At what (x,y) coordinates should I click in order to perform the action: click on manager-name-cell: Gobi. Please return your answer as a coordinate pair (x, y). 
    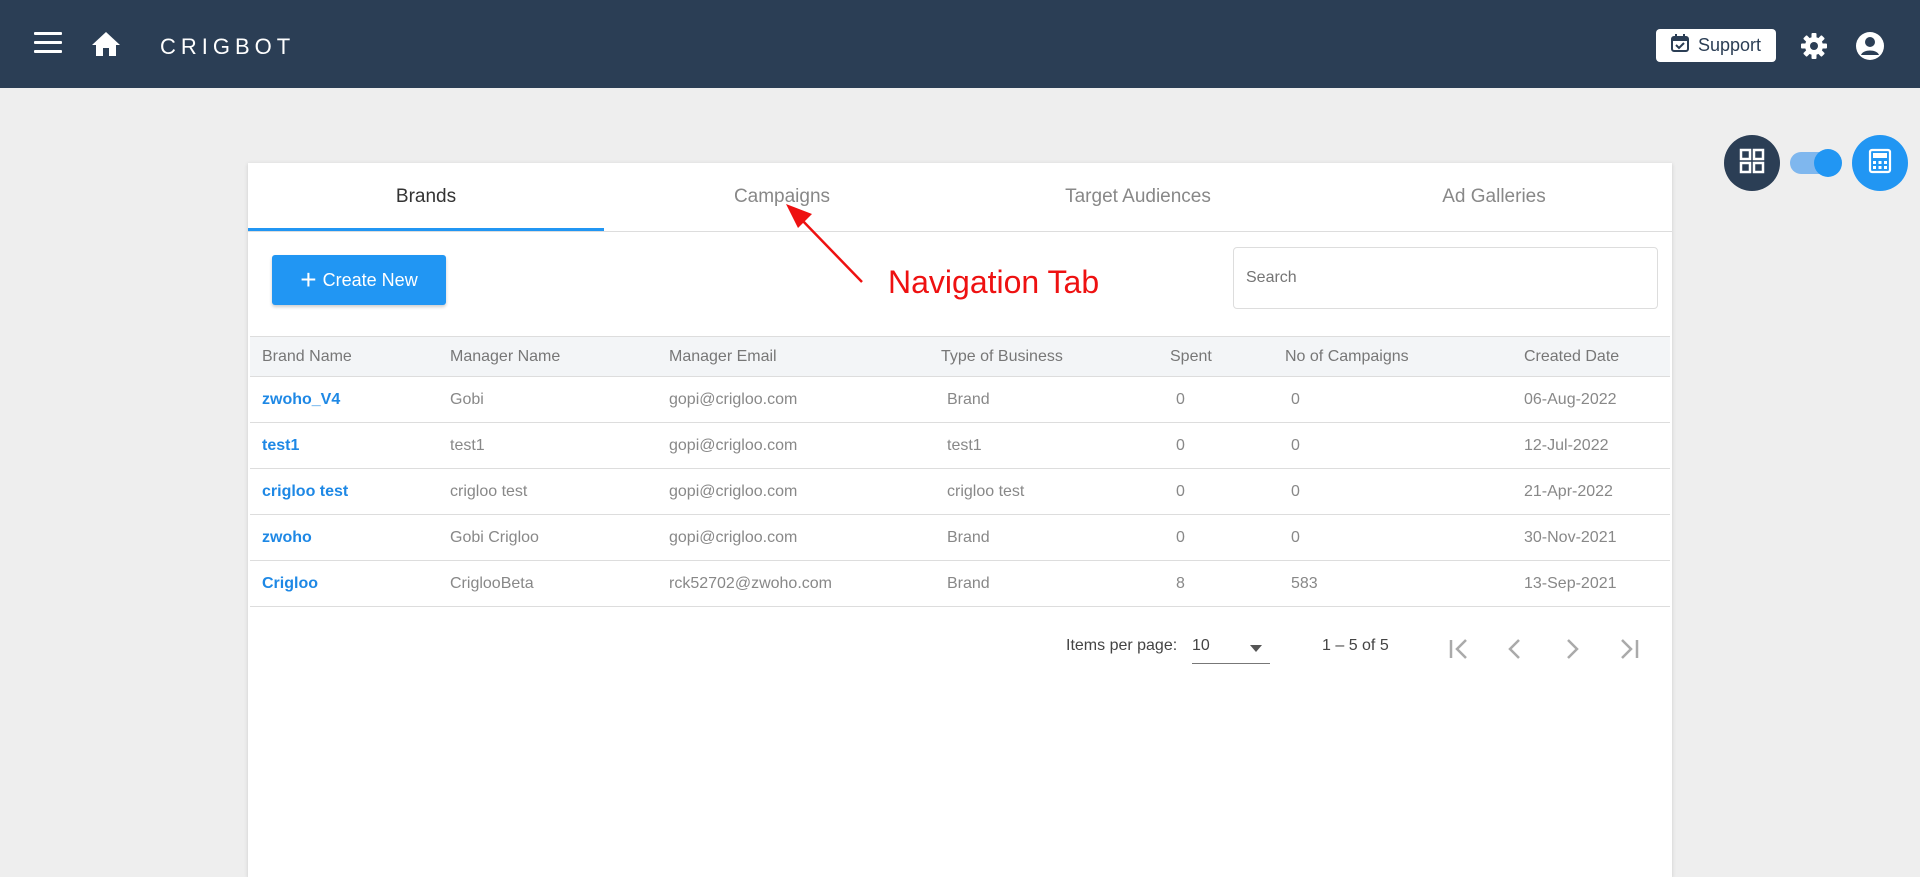
    Looking at the image, I should click on (559, 399).